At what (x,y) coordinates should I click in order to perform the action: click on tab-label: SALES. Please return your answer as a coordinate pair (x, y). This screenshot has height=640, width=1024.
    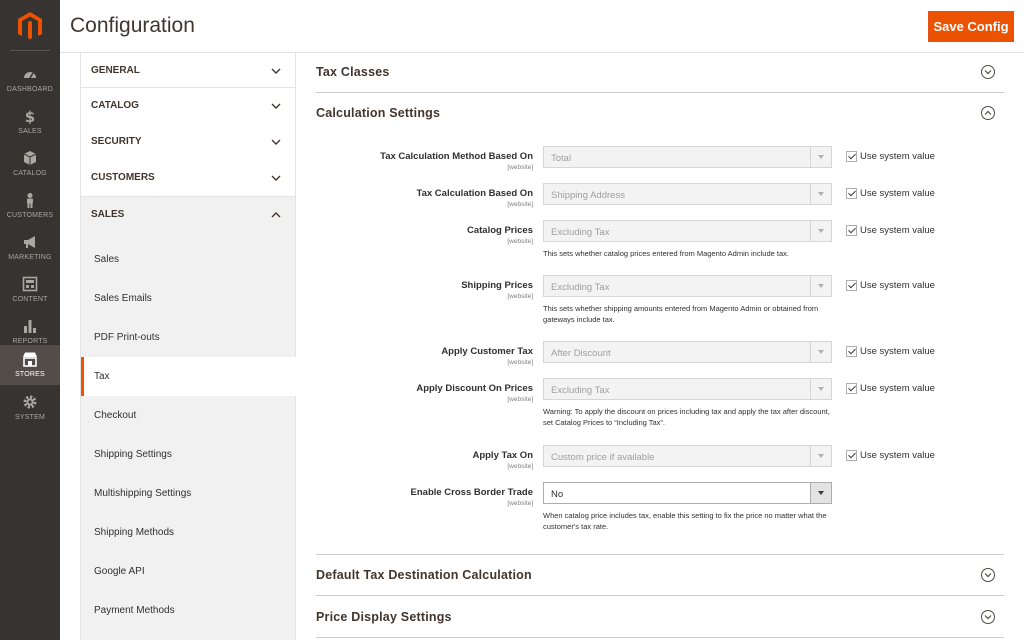
    Looking at the image, I should click on (108, 214).